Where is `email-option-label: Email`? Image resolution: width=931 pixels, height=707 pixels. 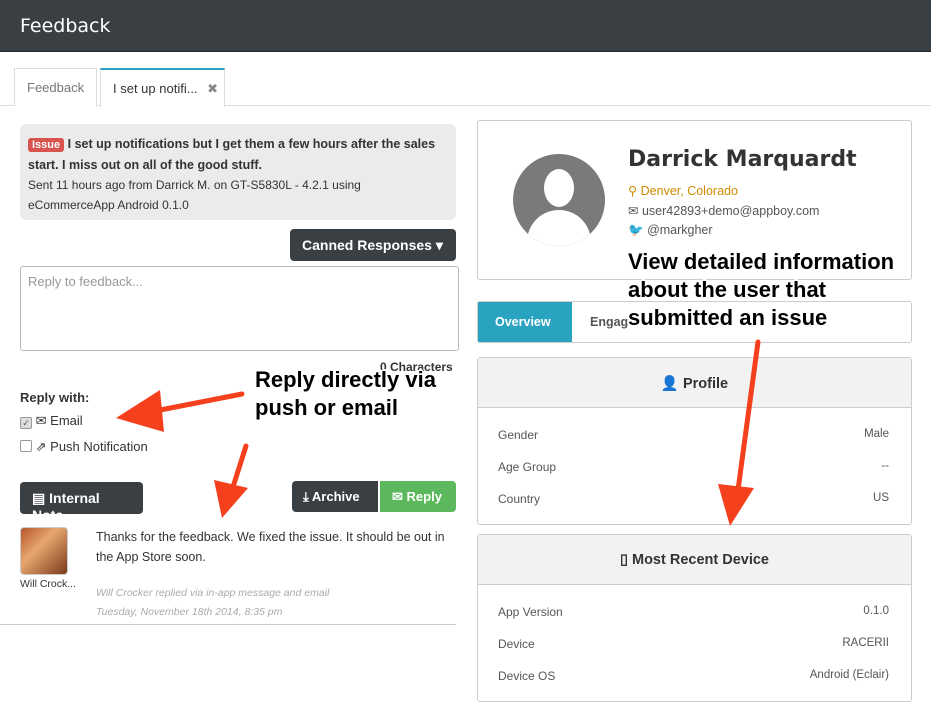
email-option-label: Email is located at coordinates (66, 420).